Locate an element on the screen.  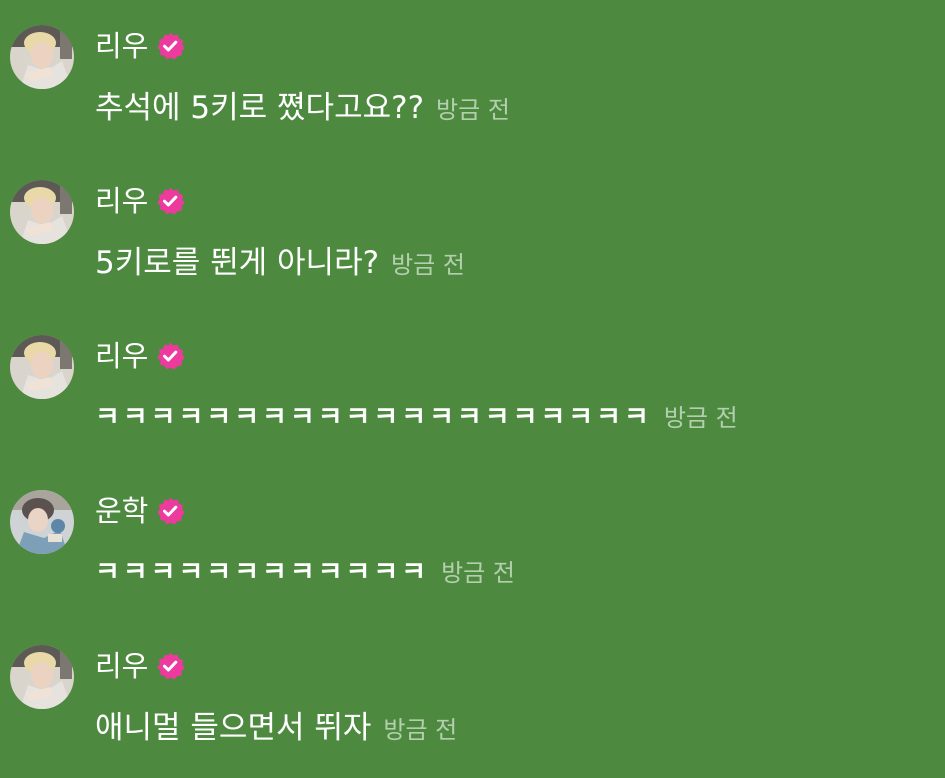
message-text: 애니멀 들으면서 뛰자 is located at coordinates (233, 728).